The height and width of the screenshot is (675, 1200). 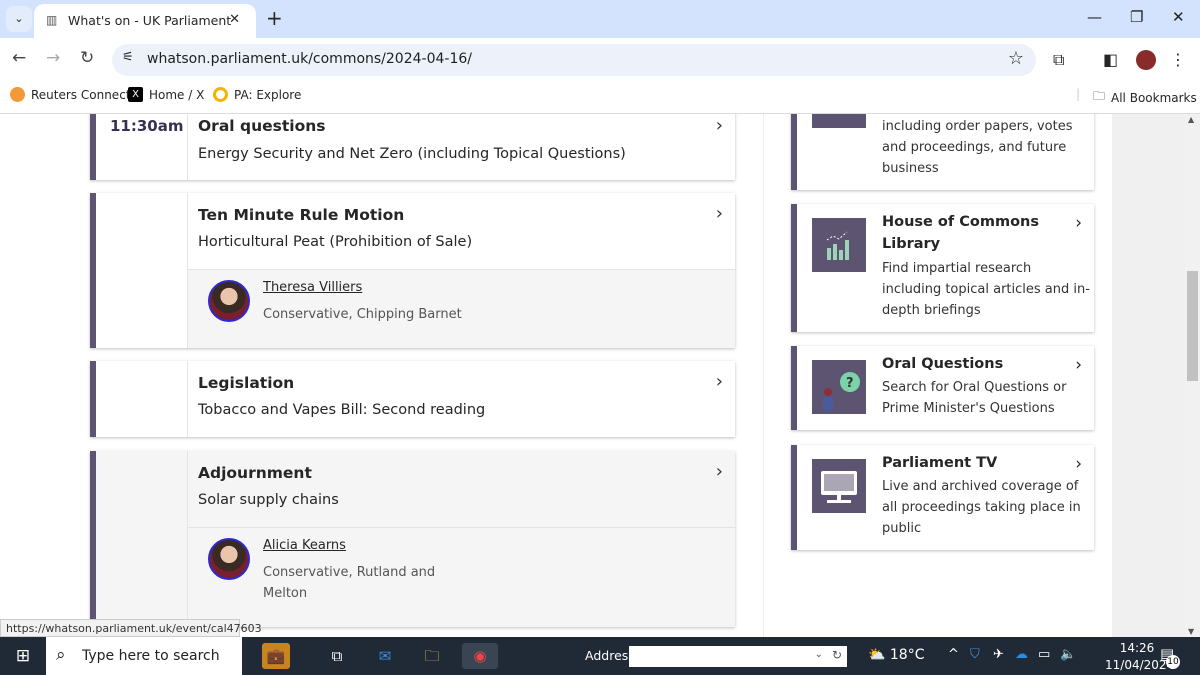 I want to click on scroll-down-icon: ▼, so click(x=1191, y=631).